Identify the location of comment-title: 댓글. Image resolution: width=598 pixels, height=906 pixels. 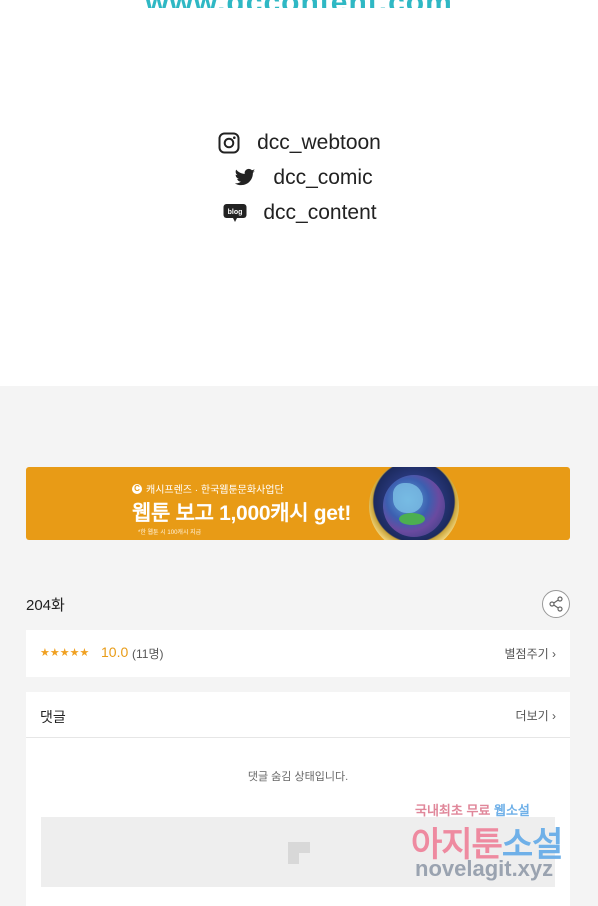
(53, 717).